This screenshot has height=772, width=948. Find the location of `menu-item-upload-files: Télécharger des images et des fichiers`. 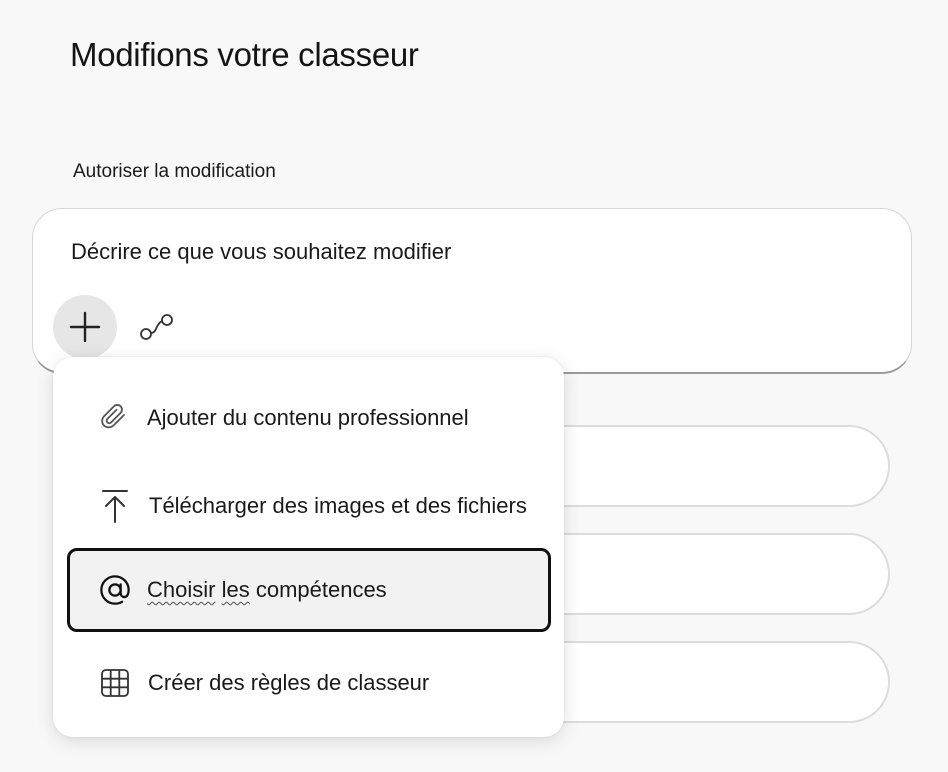

menu-item-upload-files: Télécharger des images et des fichiers is located at coordinates (309, 506).